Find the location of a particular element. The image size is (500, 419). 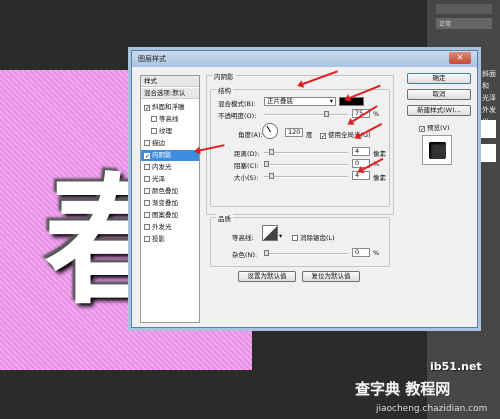

styles-list-header: 混合选项:默认 is located at coordinates (170, 93).